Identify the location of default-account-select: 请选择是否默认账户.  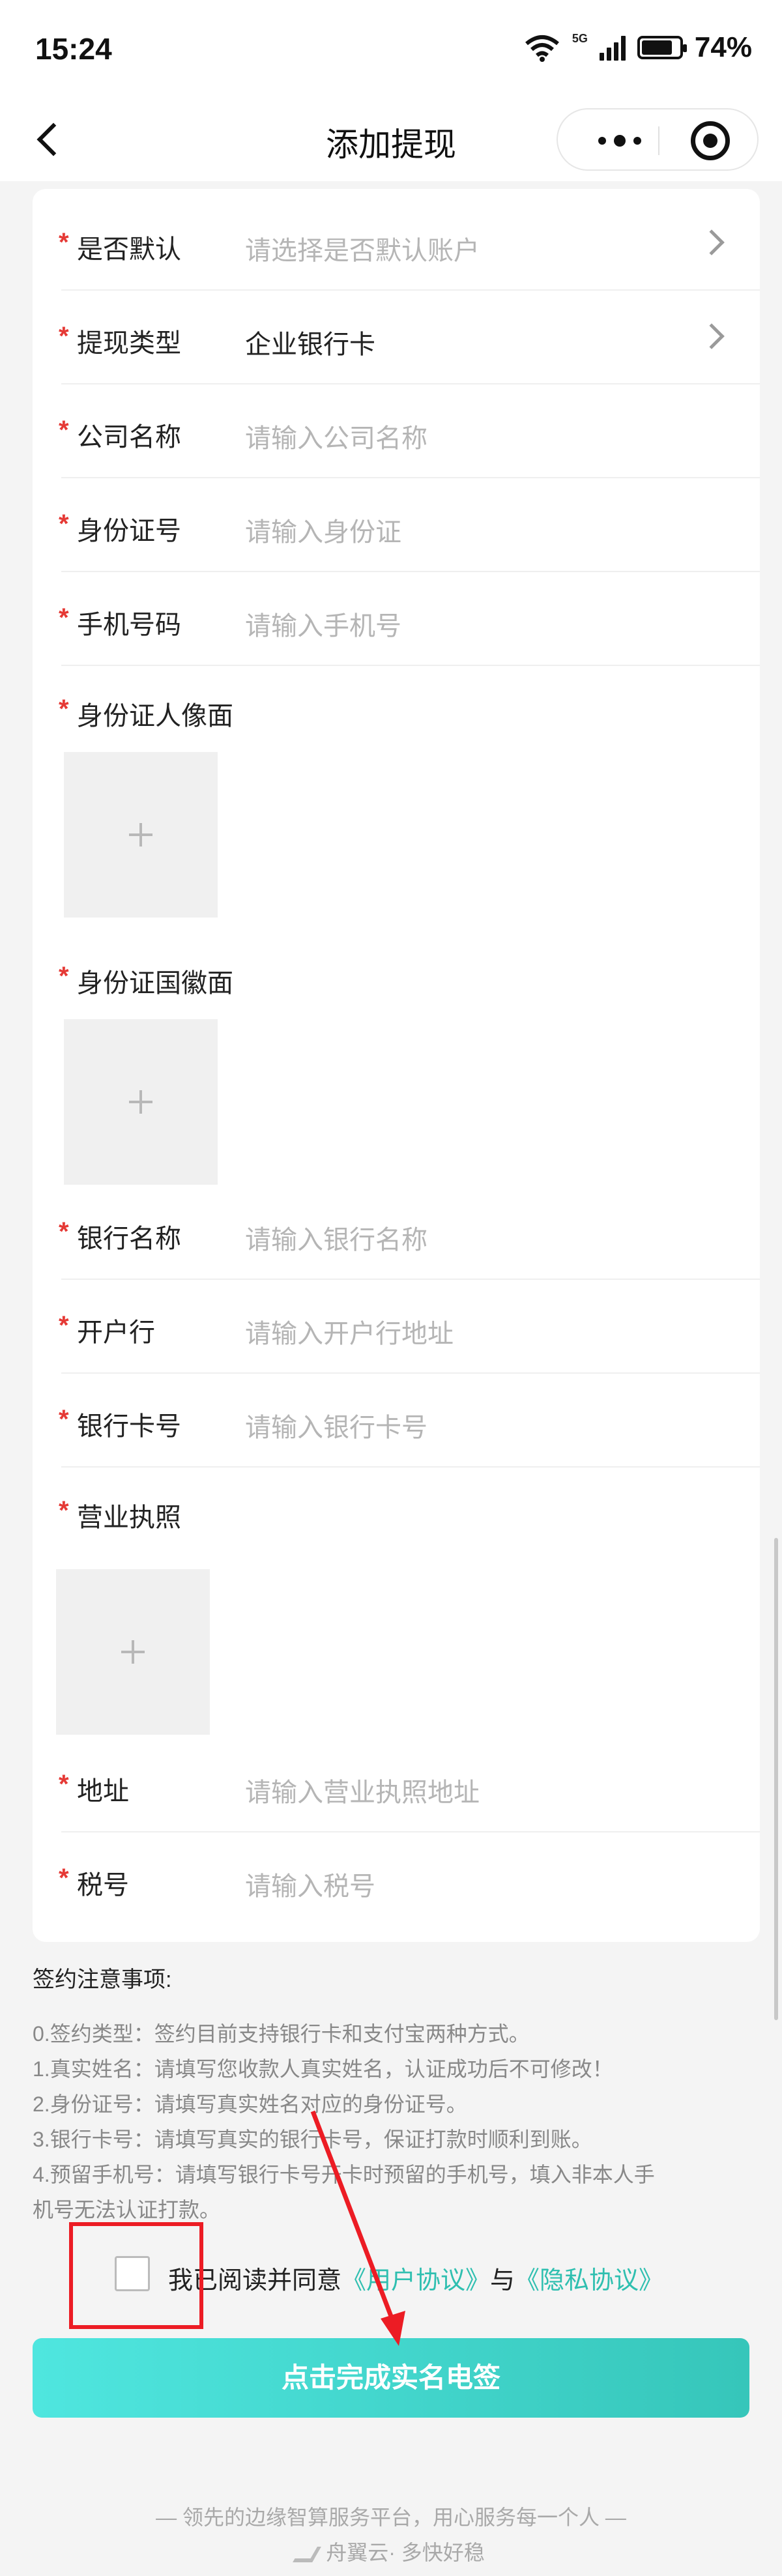
(362, 248).